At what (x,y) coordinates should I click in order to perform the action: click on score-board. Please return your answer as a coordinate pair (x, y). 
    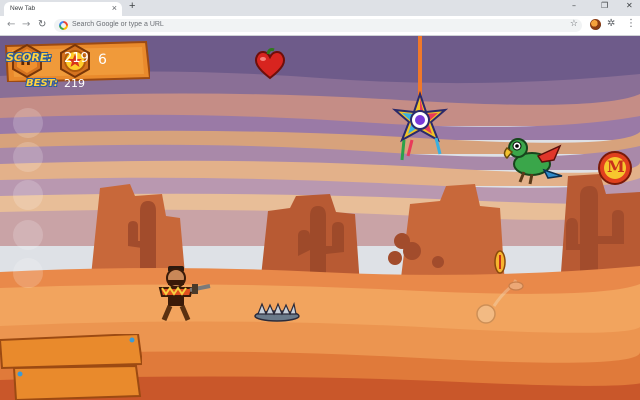
    Looking at the image, I should click on (71, 367).